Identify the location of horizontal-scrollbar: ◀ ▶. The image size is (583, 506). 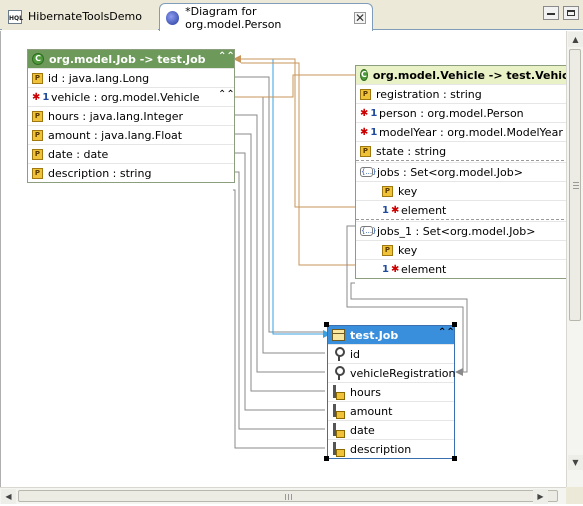
(283, 495).